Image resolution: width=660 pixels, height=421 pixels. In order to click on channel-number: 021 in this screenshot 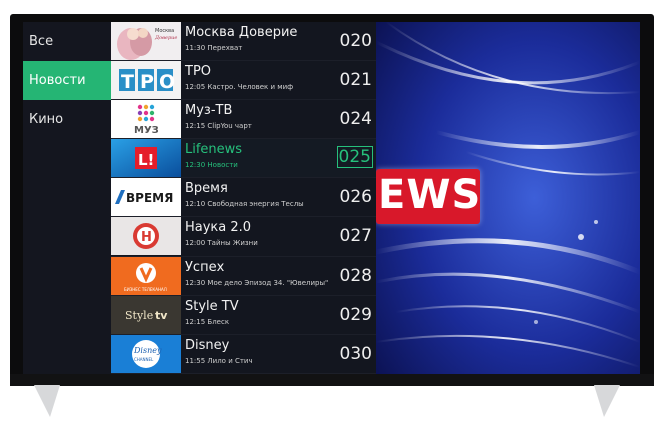, I will do `click(355, 80)`.